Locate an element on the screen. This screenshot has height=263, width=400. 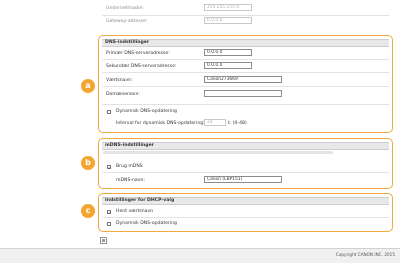
copyright-text: Copyright CANON INC. 2015 is located at coordinates (365, 254).